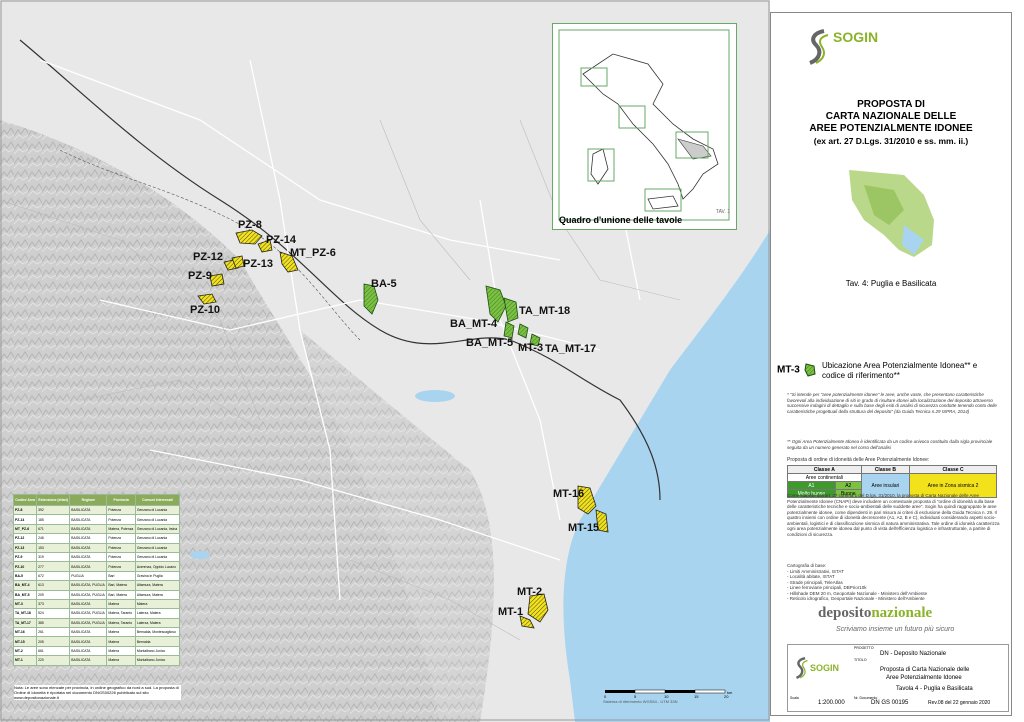  I want to click on title-line-3: AREE POTENZIALMENTE IDONEE, so click(891, 128).